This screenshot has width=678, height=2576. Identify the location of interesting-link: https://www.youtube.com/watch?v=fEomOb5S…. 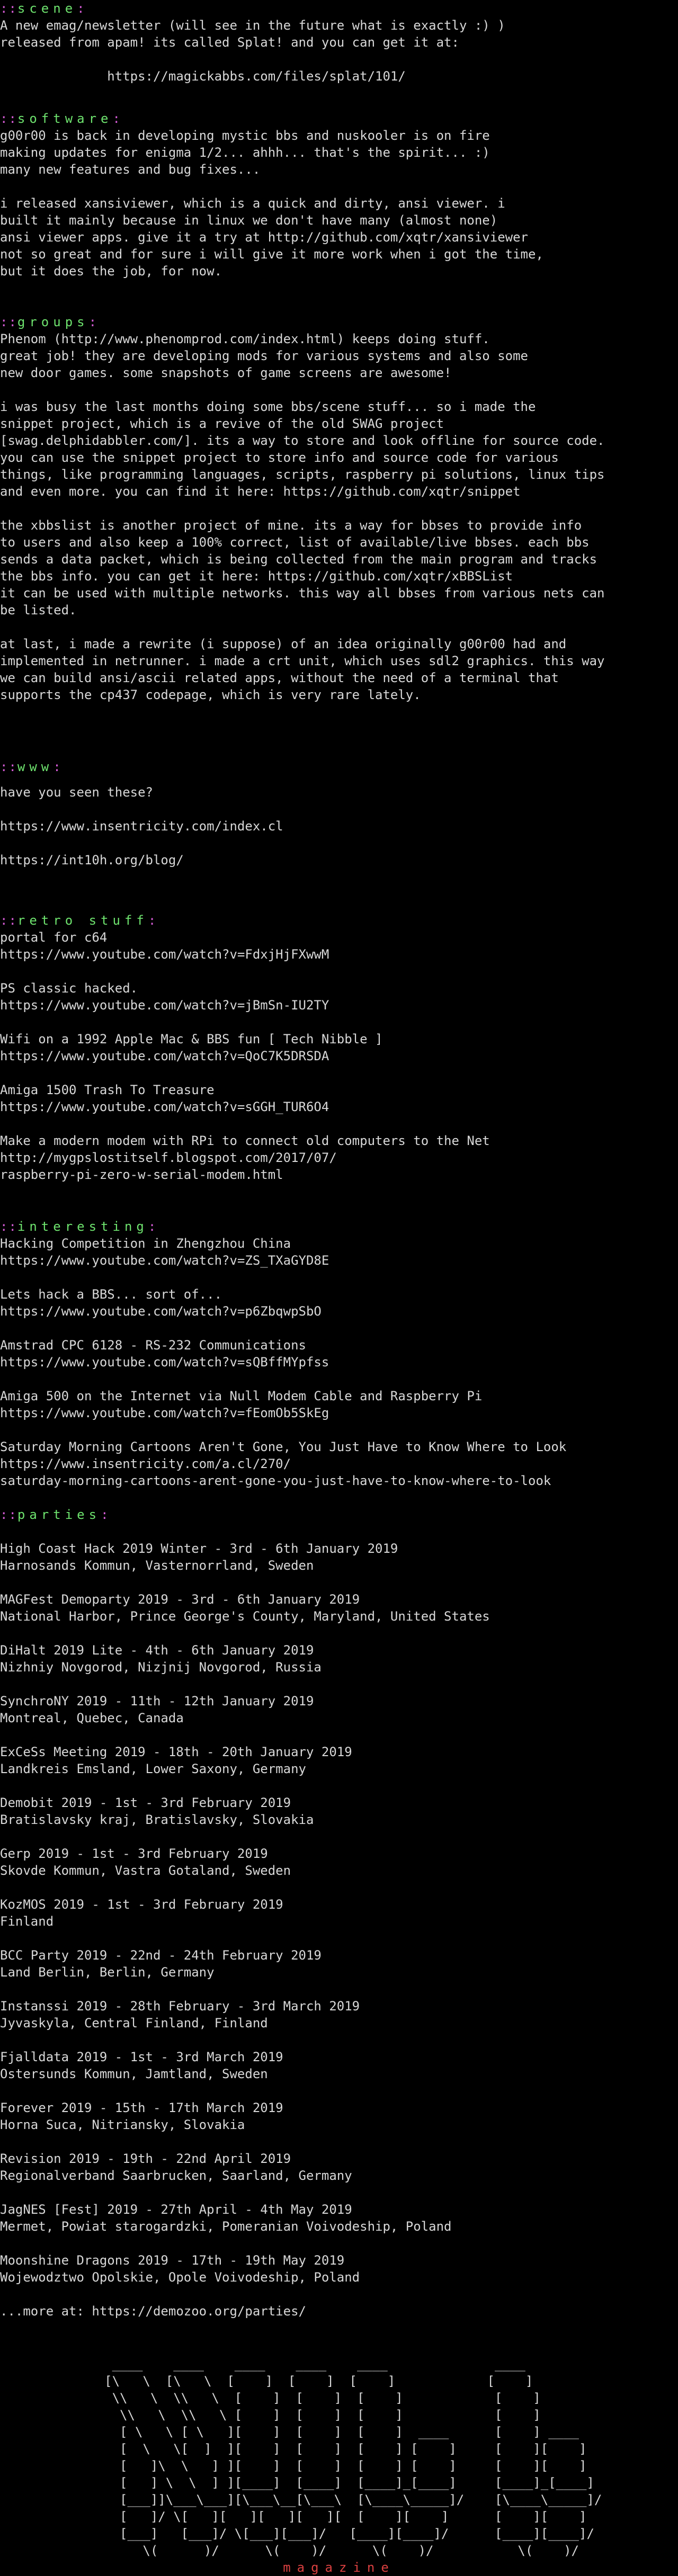
(164, 1413).